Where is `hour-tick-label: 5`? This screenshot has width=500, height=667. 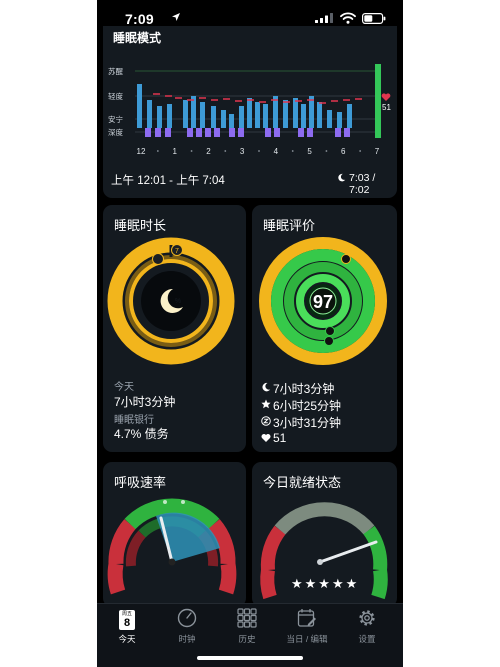
hour-tick-label: 5 is located at coordinates (309, 151).